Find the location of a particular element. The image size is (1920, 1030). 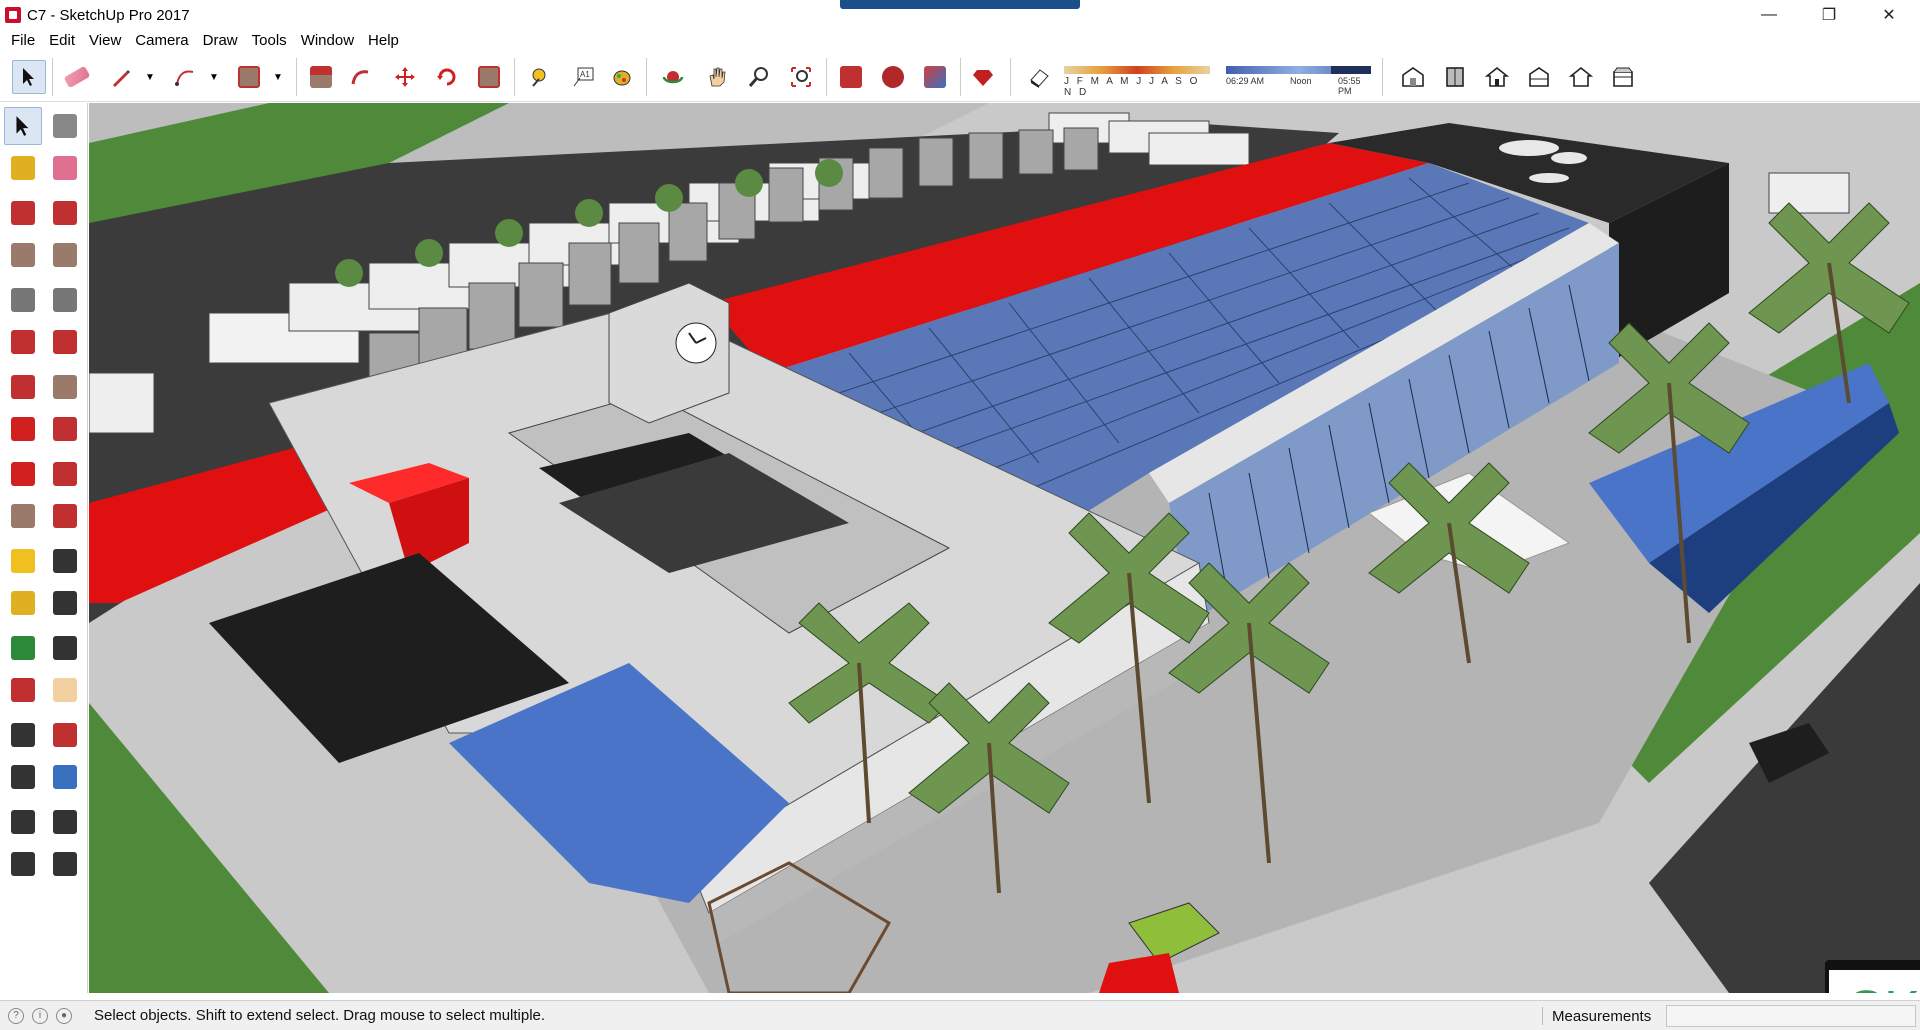

shadow-date-slider: J F M A M J J A S O N D is located at coordinates (1139, 82).